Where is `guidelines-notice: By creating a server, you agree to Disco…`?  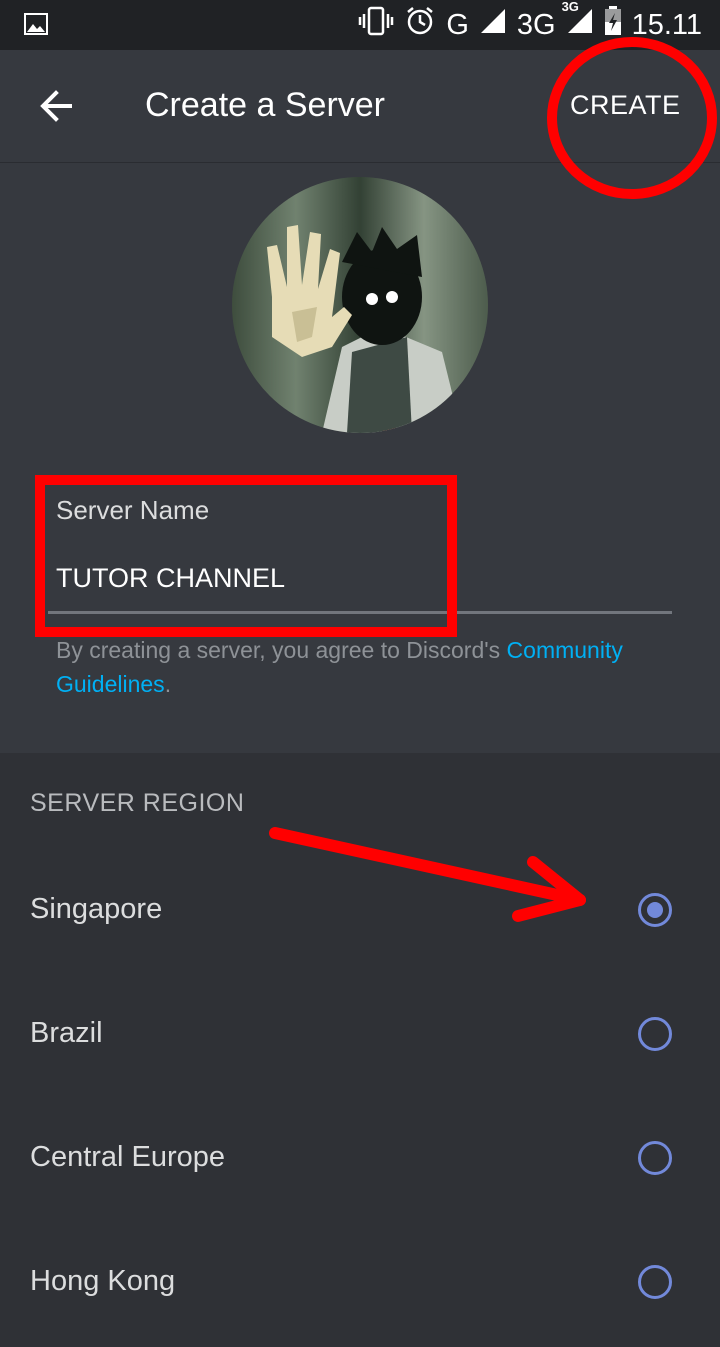
guidelines-notice: By creating a server, you agree to Disco… is located at coordinates (356, 667).